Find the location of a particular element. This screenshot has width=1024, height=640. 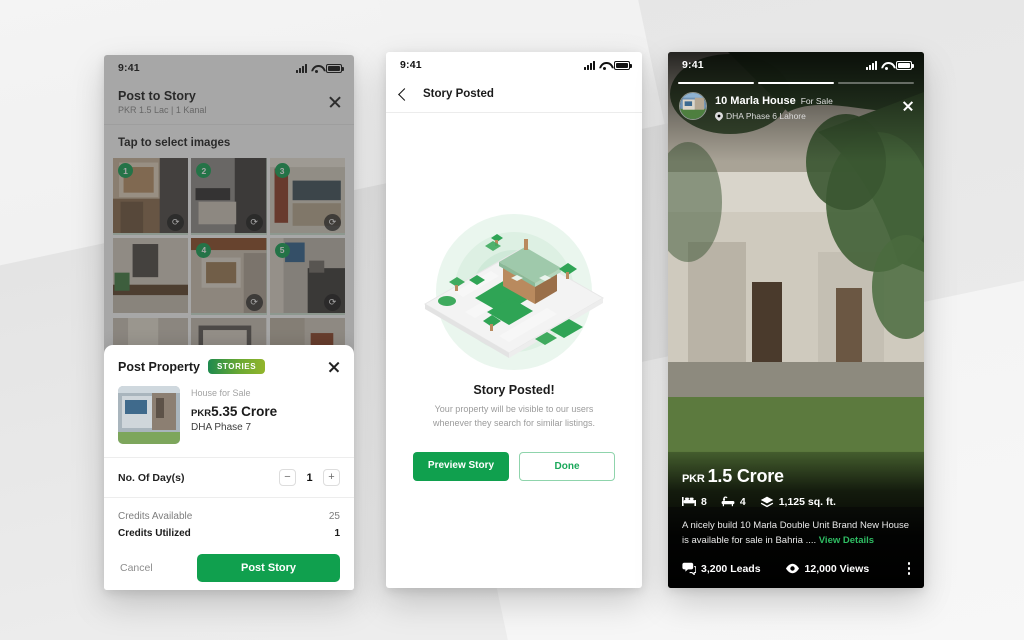

gallery-item: 3 ⟳ is located at coordinates (307, 196).